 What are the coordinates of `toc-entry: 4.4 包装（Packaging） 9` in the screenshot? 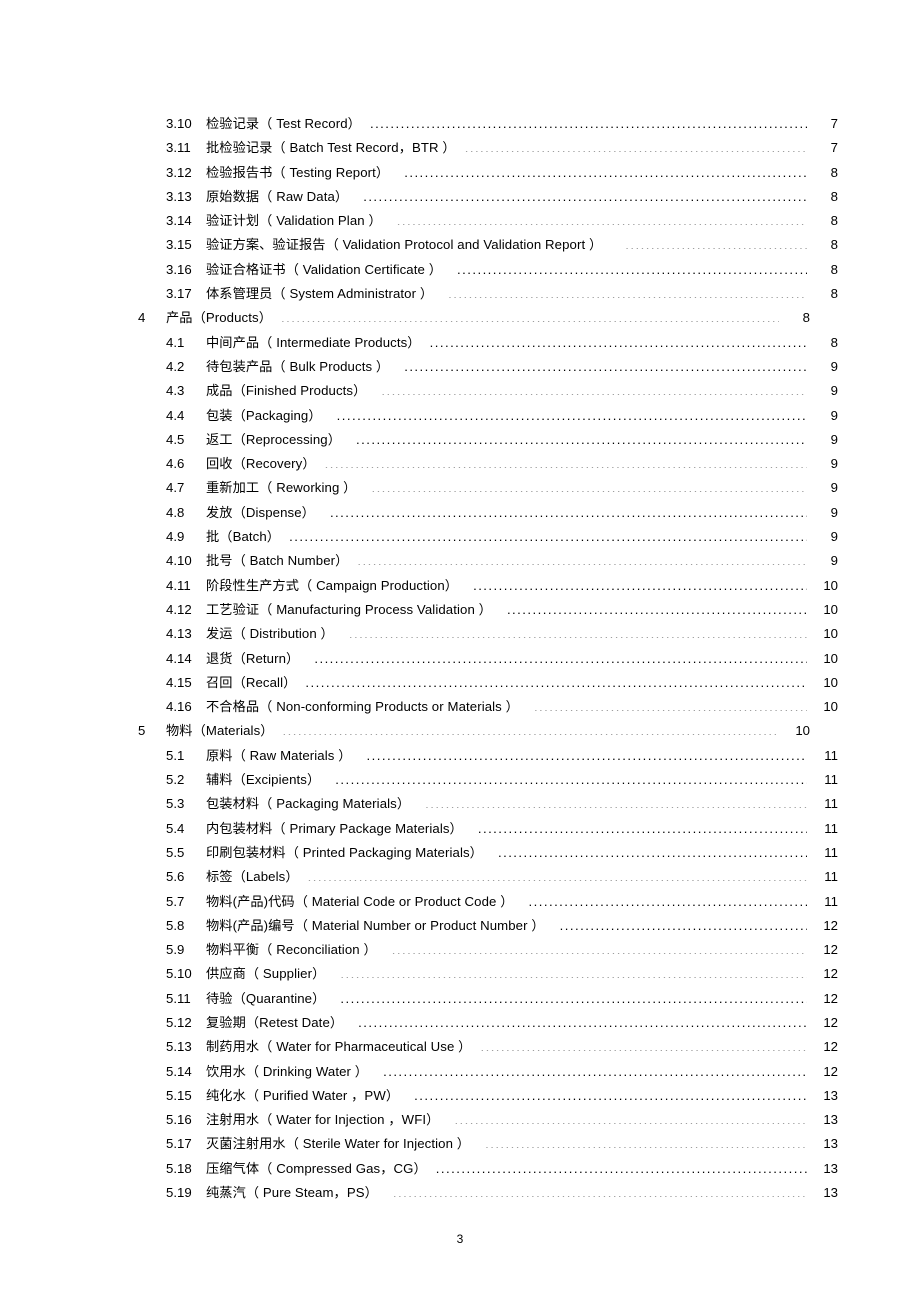 It's located at (488, 416).